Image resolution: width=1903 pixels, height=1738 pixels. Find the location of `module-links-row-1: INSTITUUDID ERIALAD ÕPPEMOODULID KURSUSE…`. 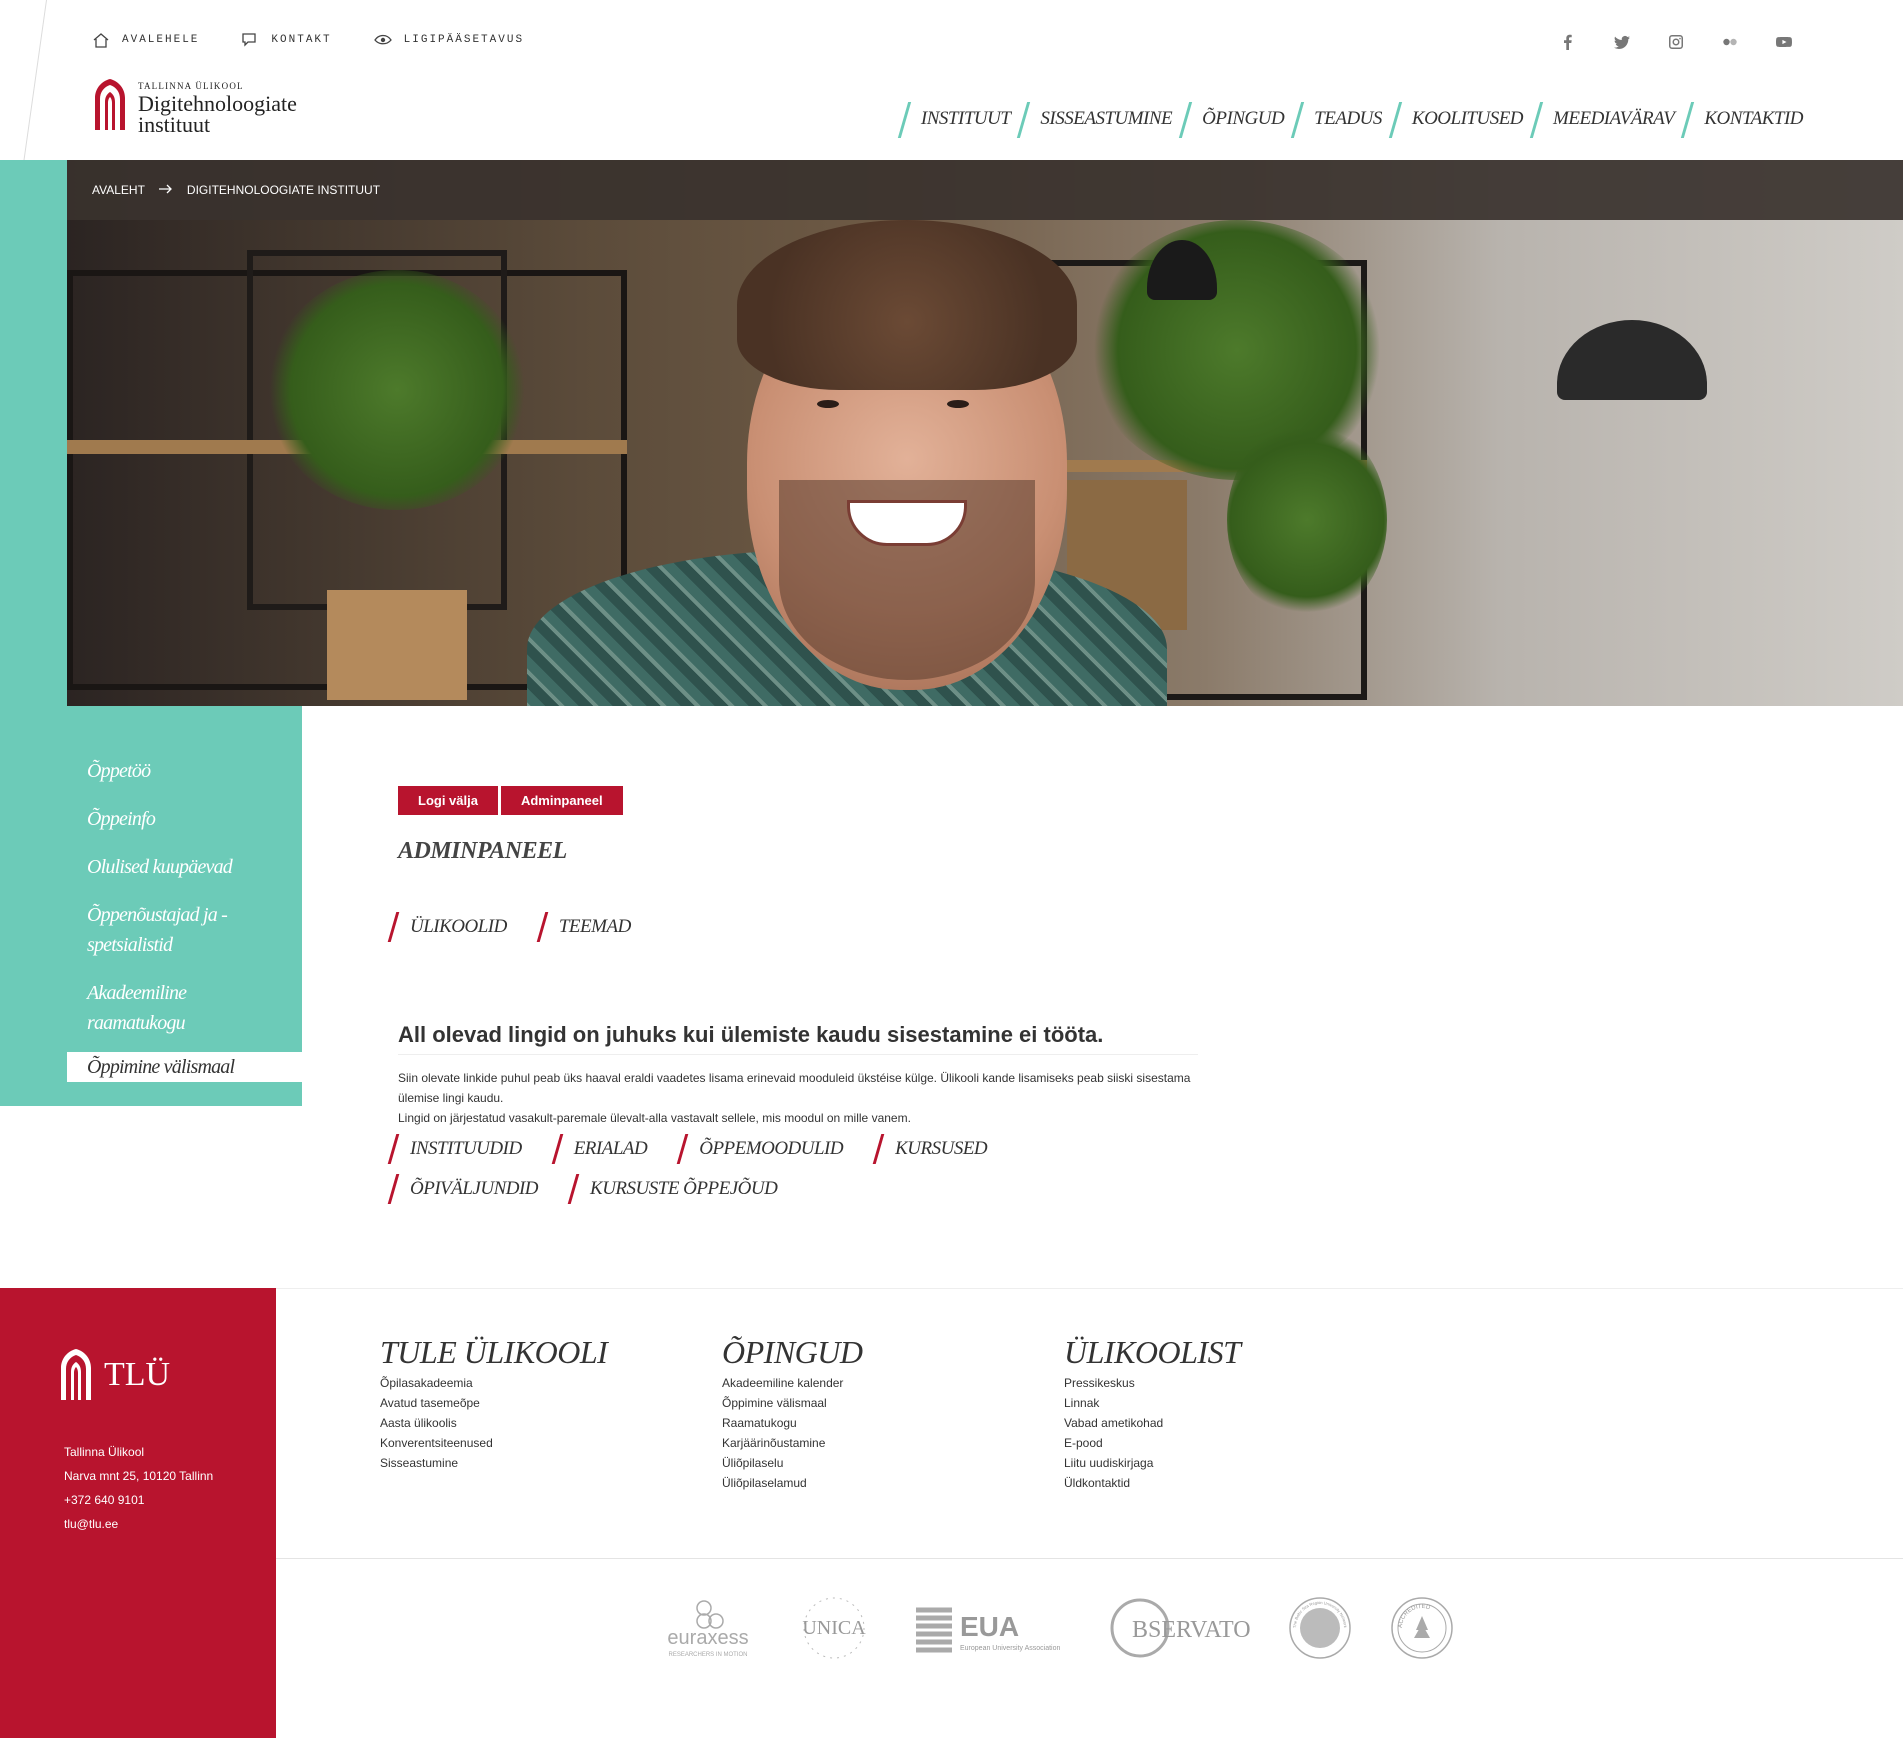

module-links-row-1: INSTITUUDID ERIALAD ÕPPEMOODULID KURSUSE… is located at coordinates (704, 1149).